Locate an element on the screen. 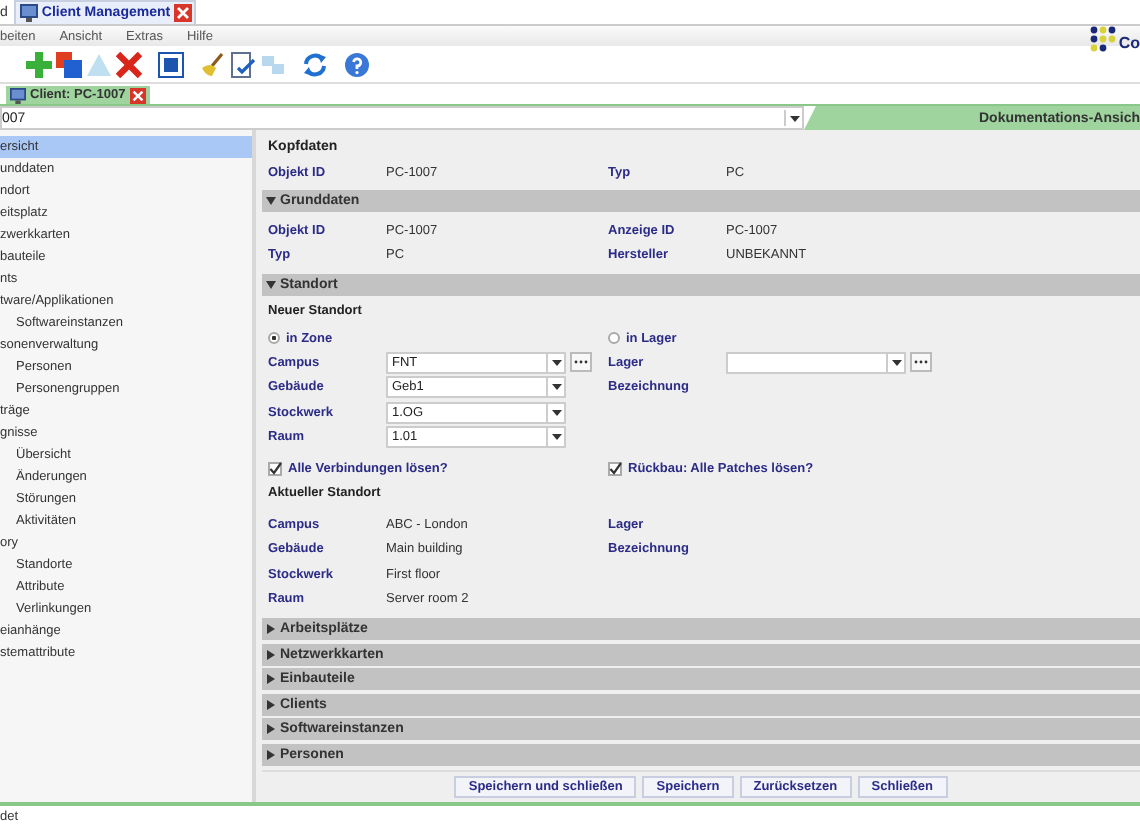  window-icon is located at coordinates (171, 64).